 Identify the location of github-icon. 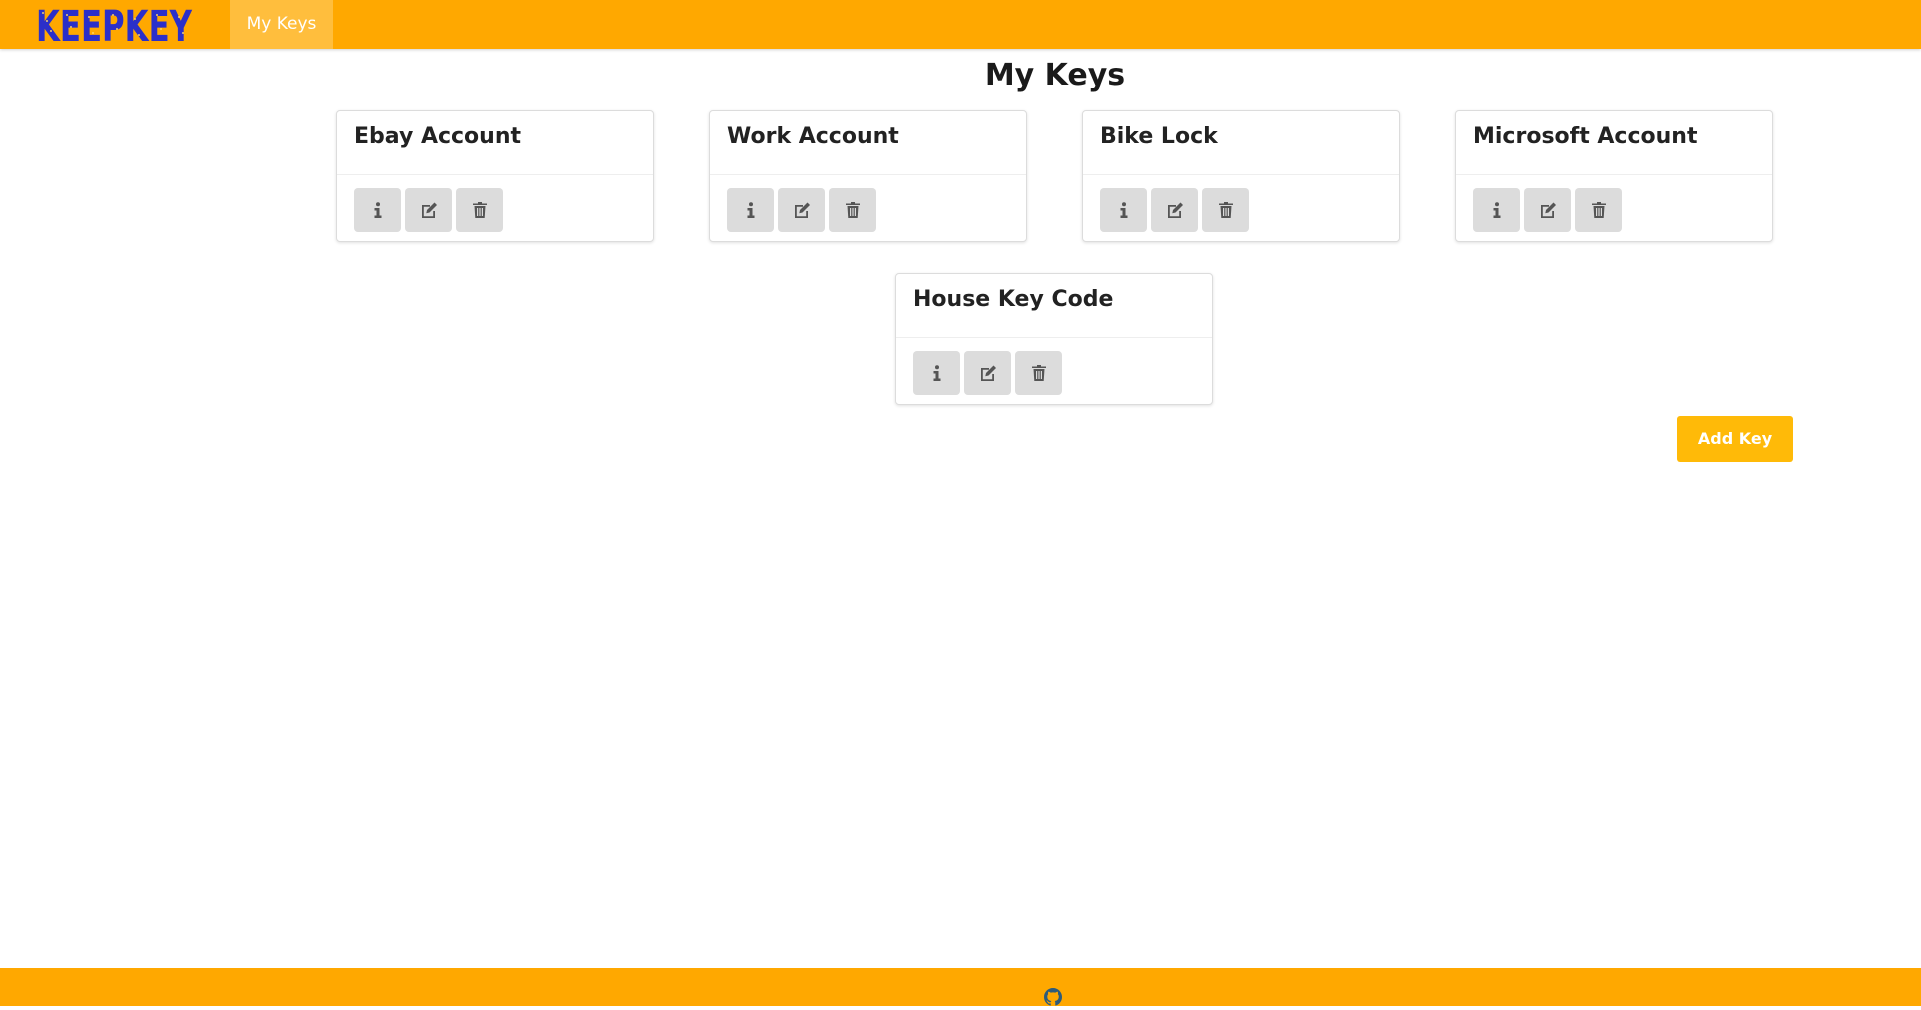
(1053, 997).